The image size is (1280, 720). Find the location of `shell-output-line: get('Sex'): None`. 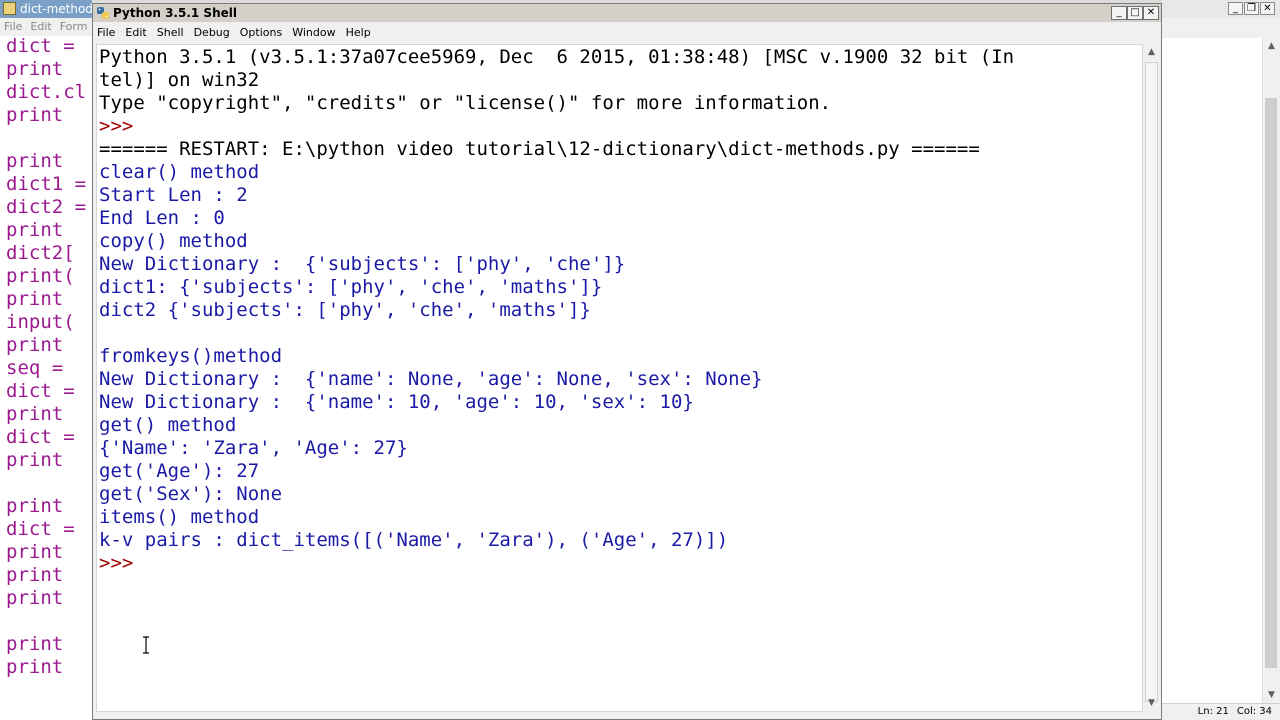

shell-output-line: get('Sex'): None is located at coordinates (191, 494).